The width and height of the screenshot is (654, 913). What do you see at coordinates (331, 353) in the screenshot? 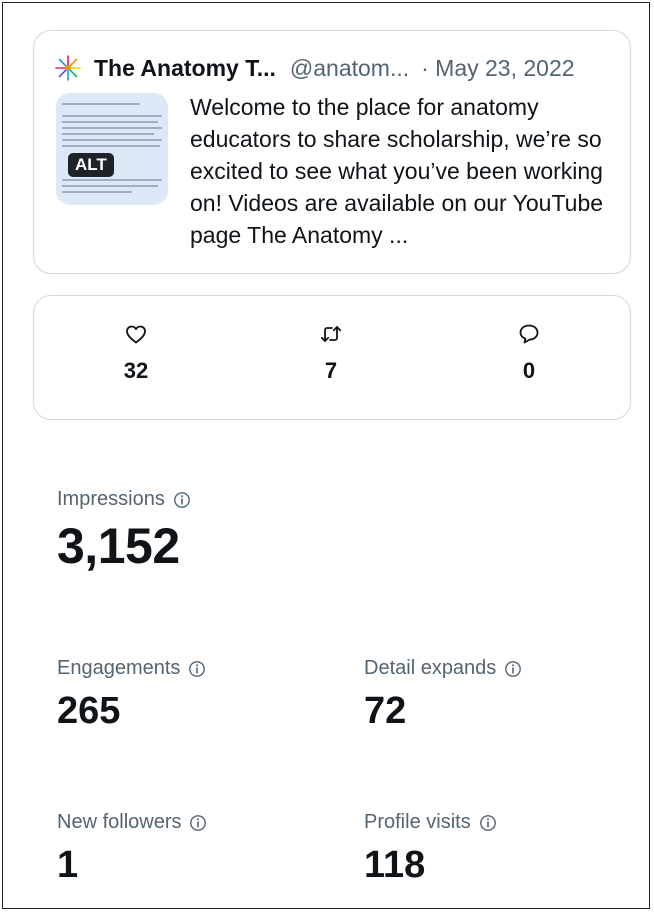
I see `retweets-stat: 7` at bounding box center [331, 353].